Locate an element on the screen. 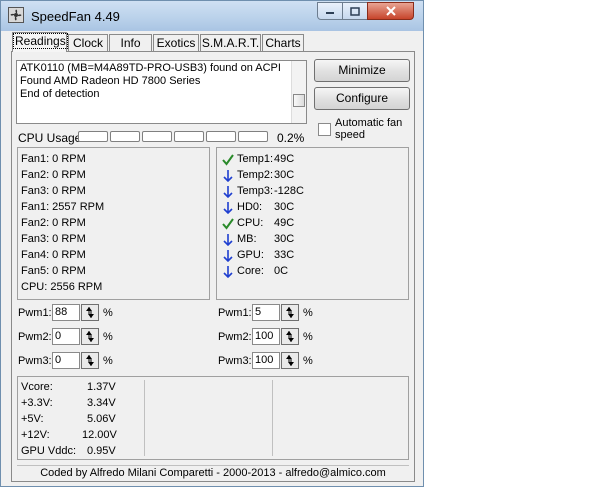  pwm3-right-spinner is located at coordinates (290, 360).